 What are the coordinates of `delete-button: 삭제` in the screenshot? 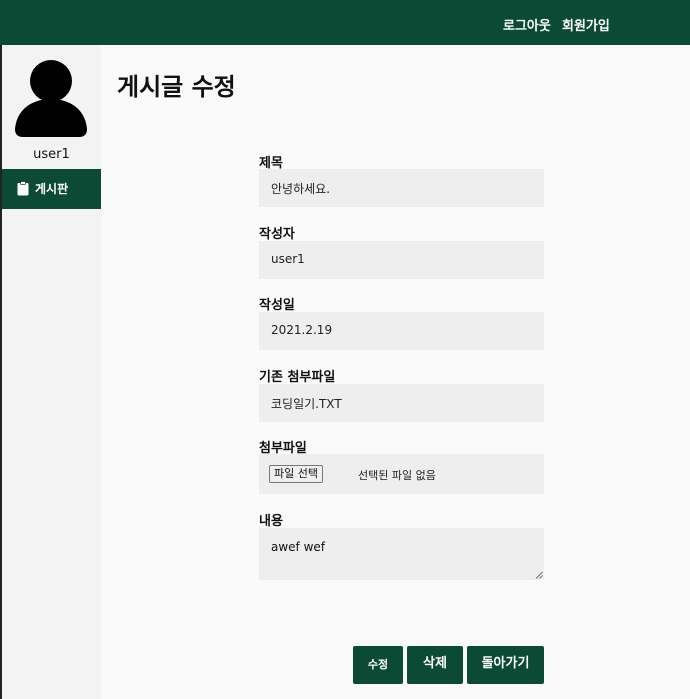 It's located at (435, 665).